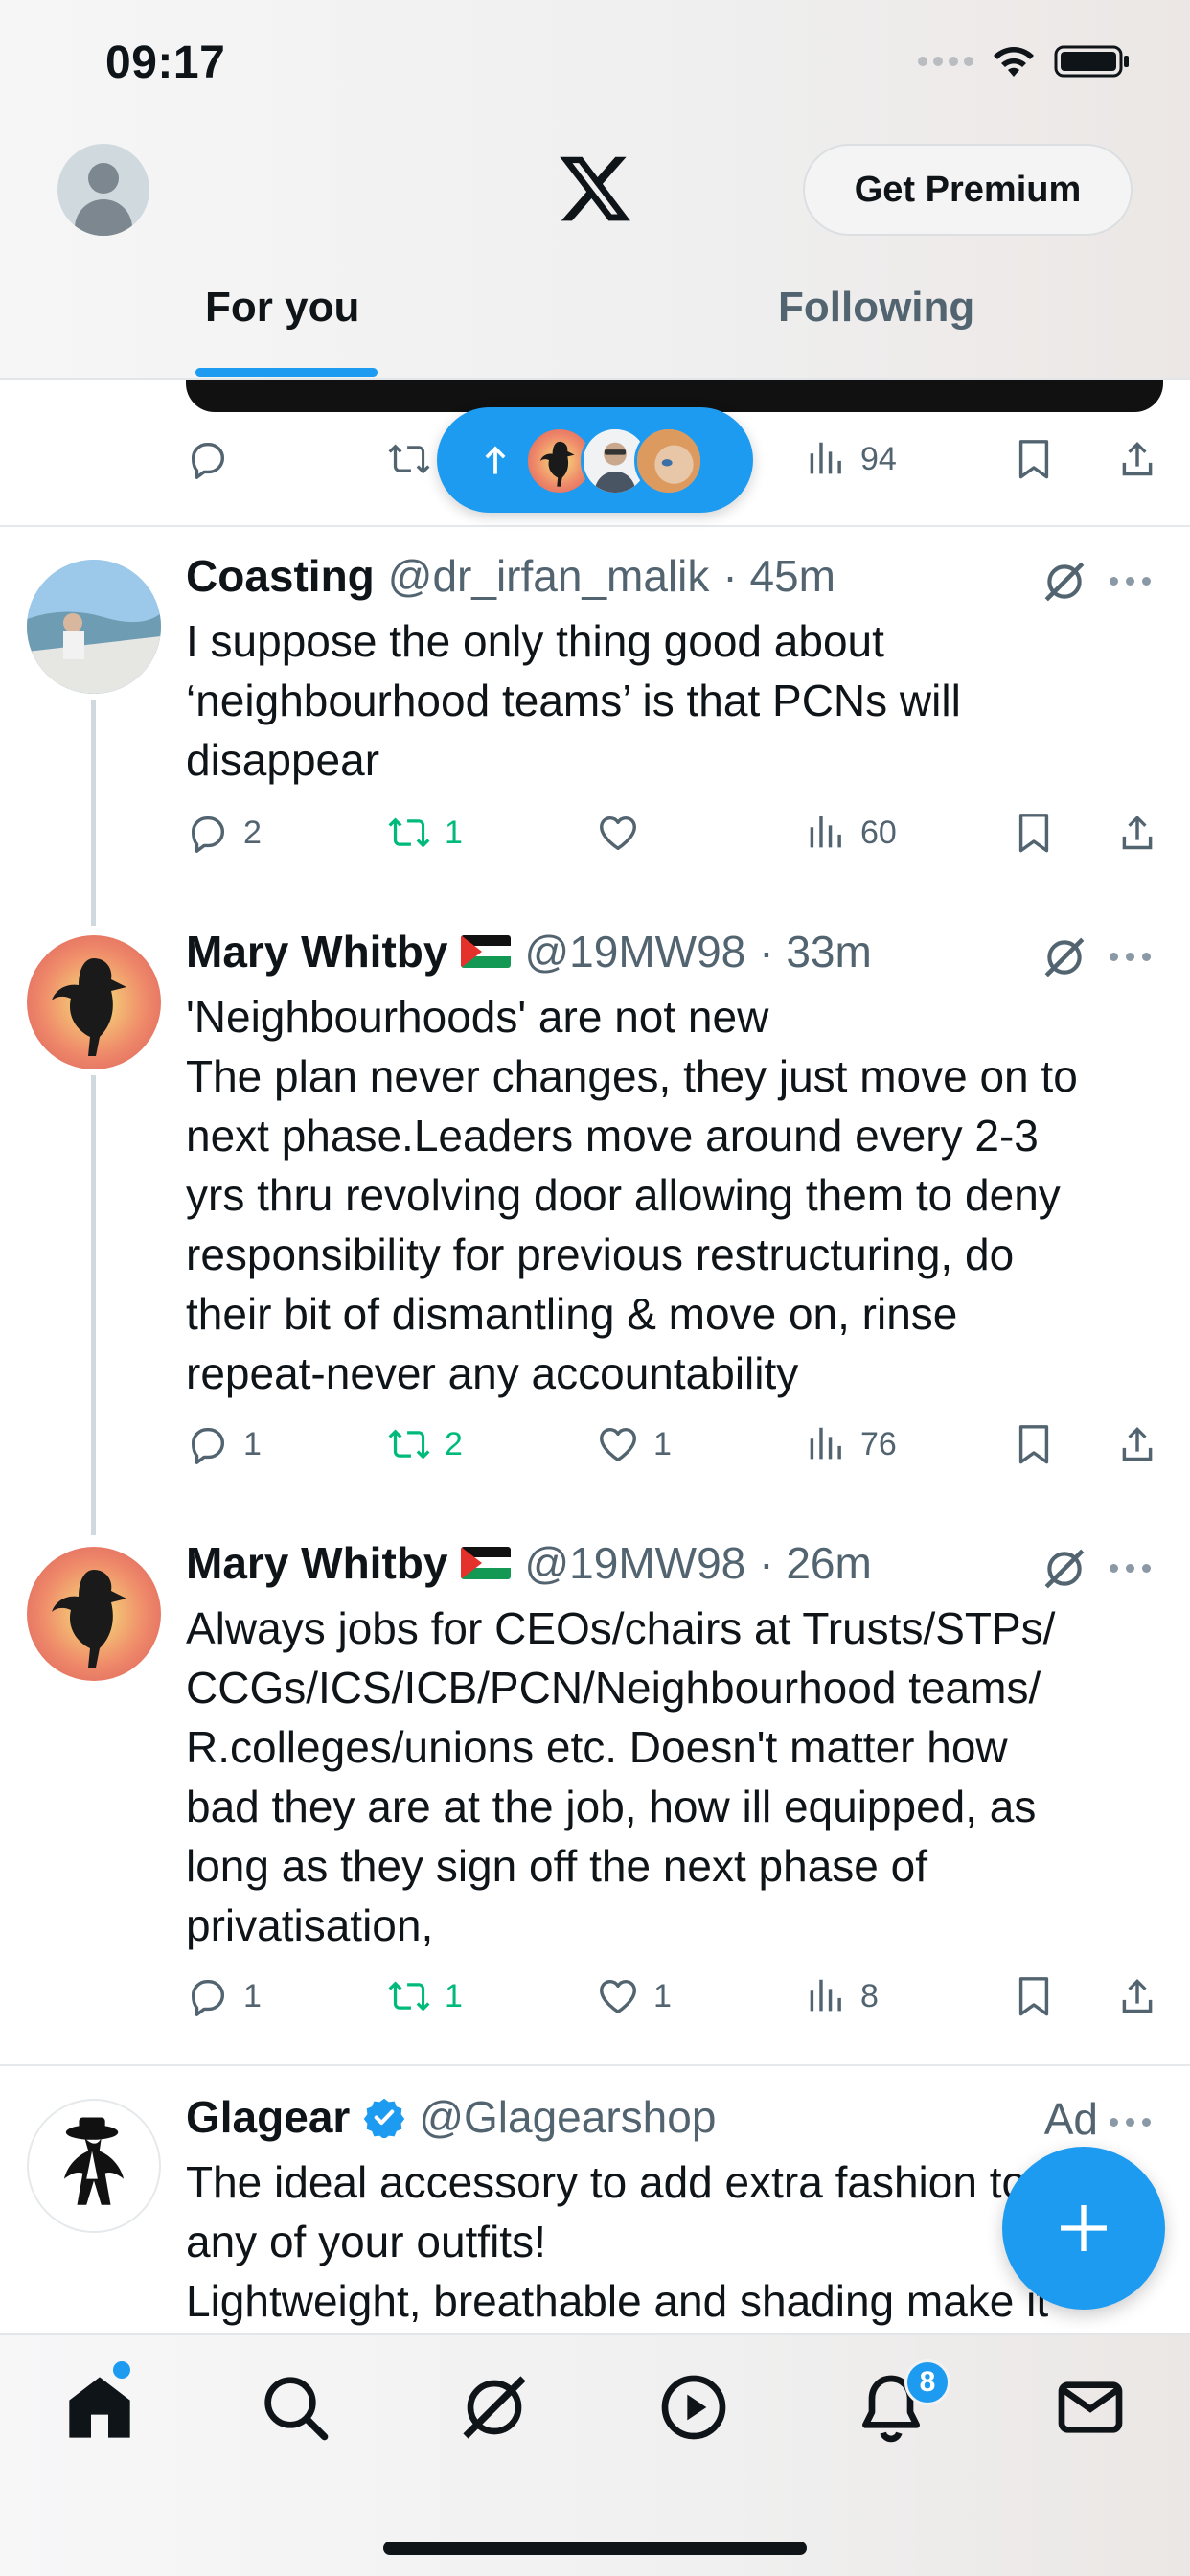 Image resolution: width=1190 pixels, height=2576 pixels. Describe the element at coordinates (595, 2454) in the screenshot. I see `bottom-navigation: 8` at that location.